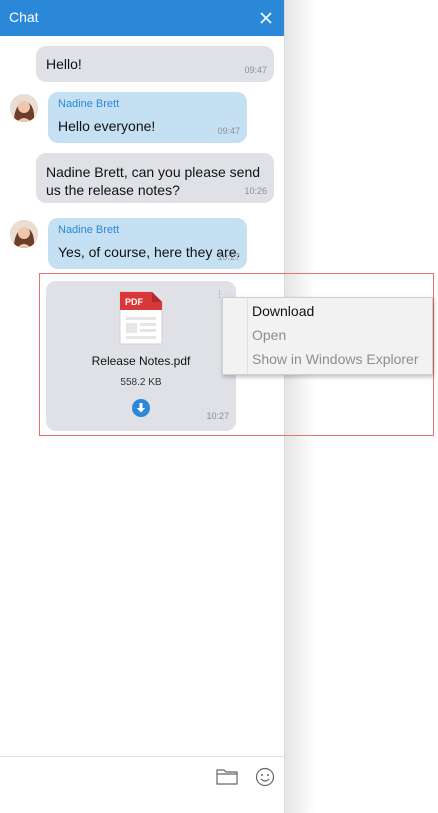  I want to click on context-menu: Download Open Show in Windows Explorer, so click(327, 336).